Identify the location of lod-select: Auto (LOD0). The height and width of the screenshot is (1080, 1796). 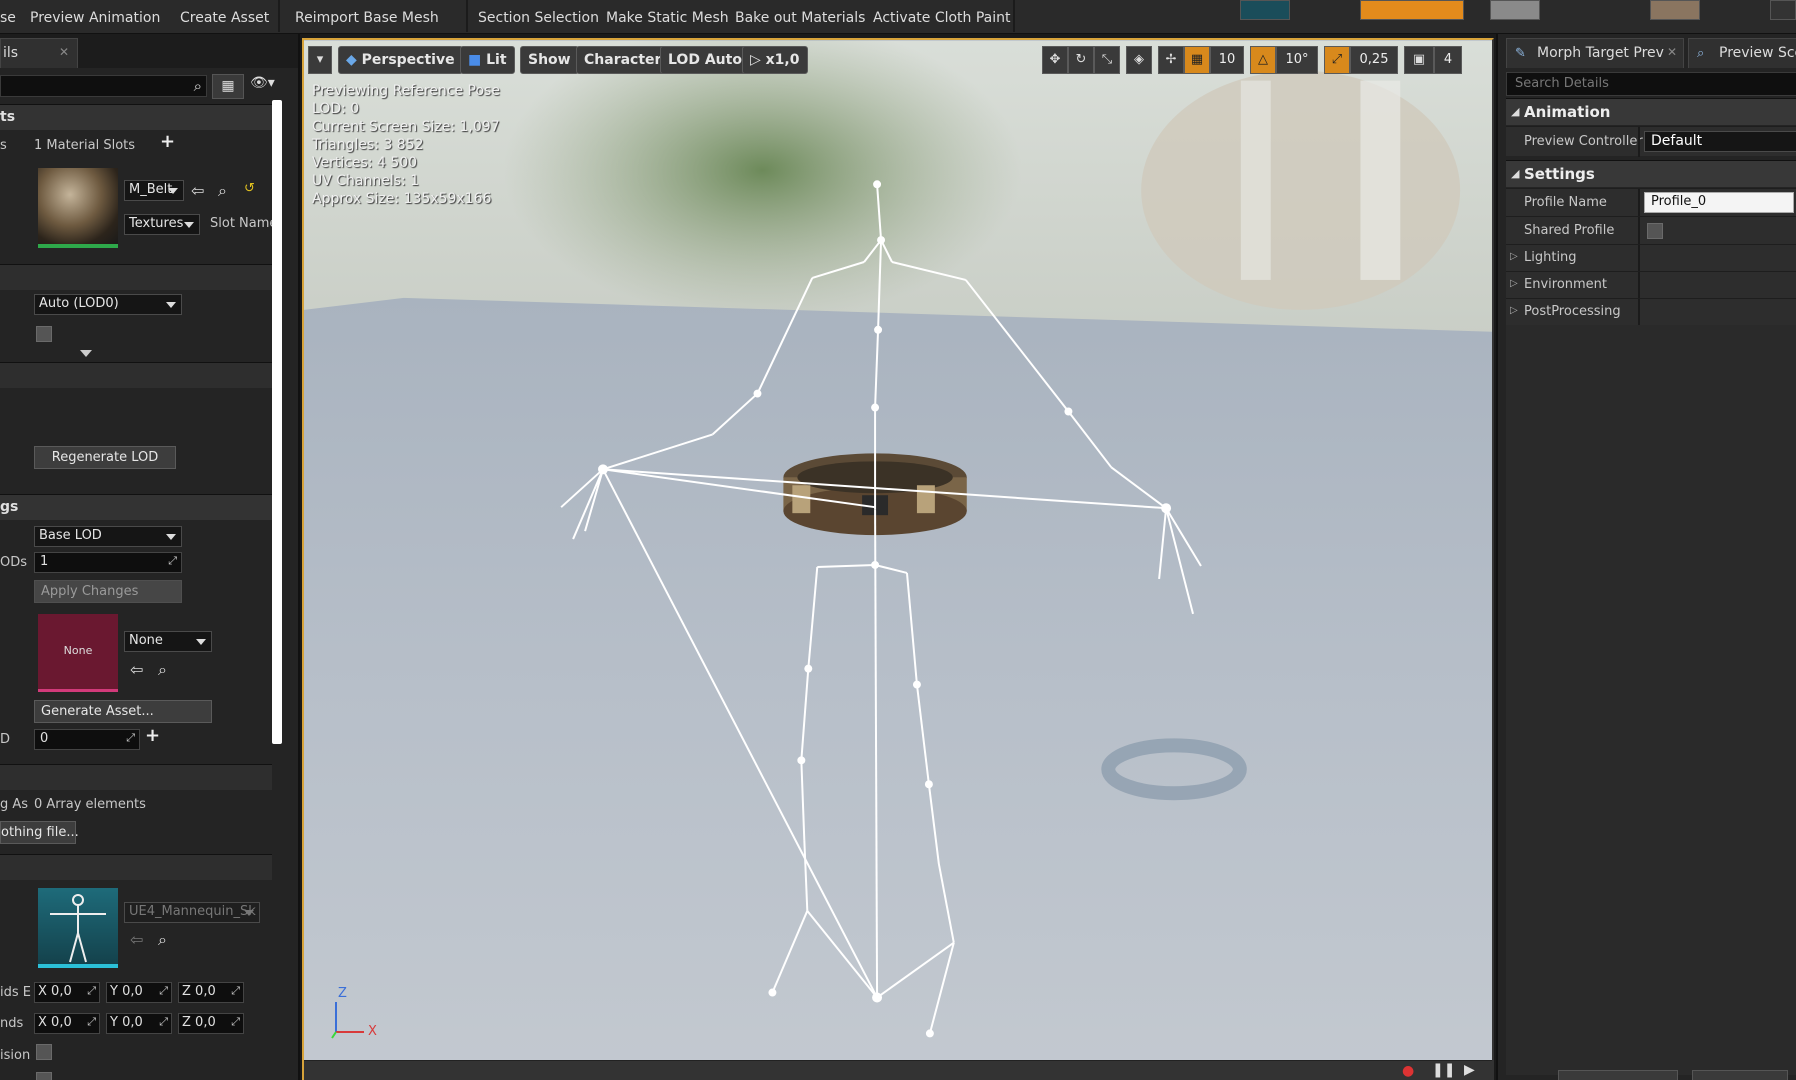
(108, 304).